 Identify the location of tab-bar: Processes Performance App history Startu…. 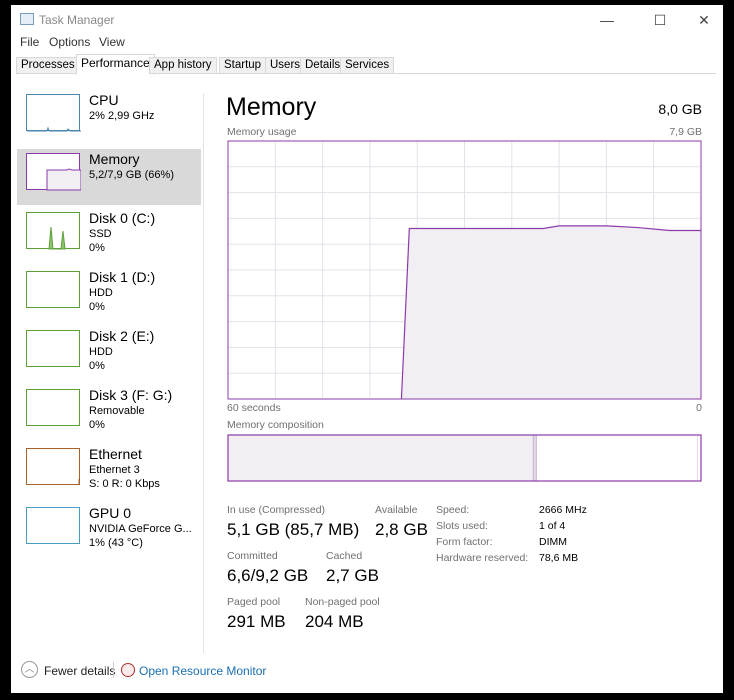
(366, 64).